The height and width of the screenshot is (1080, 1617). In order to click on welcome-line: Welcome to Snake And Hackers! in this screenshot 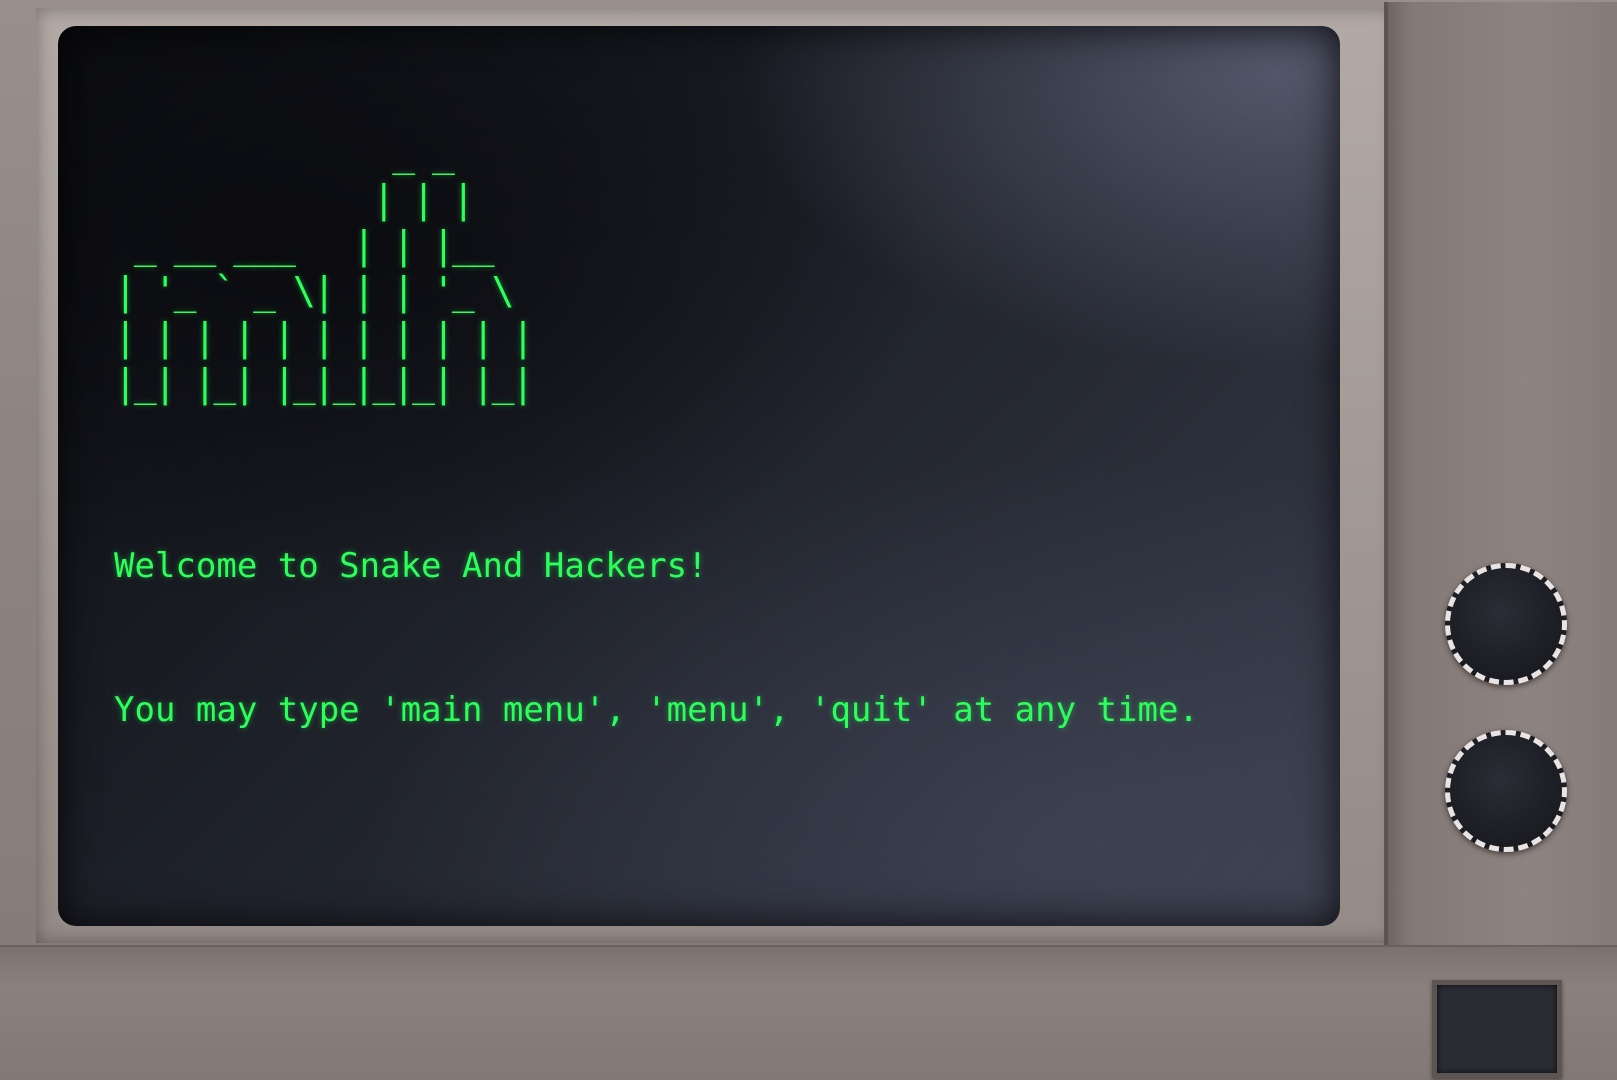, I will do `click(411, 566)`.